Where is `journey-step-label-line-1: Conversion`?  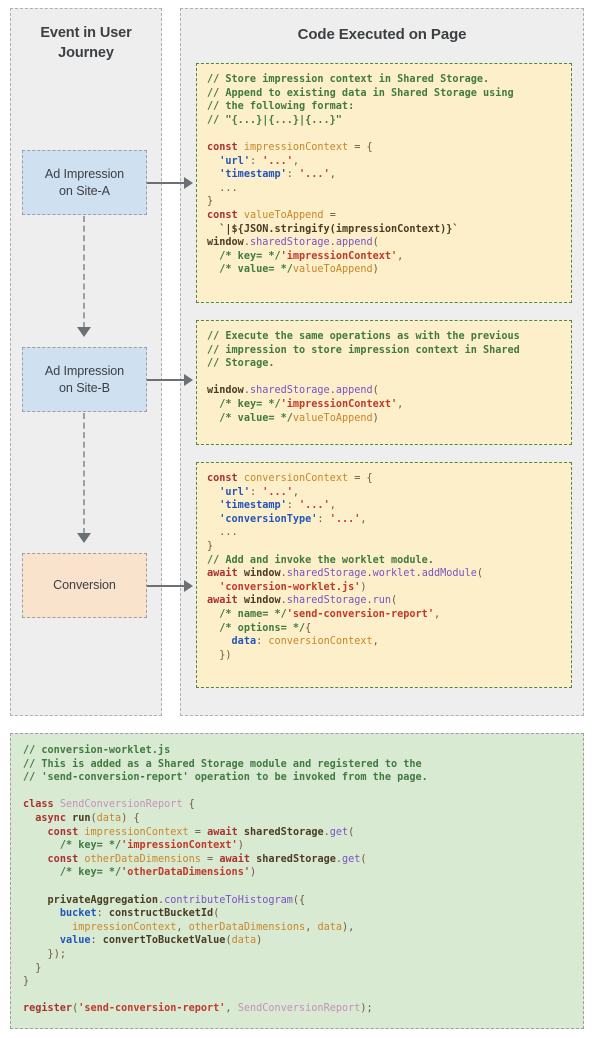 journey-step-label-line-1: Conversion is located at coordinates (84, 585).